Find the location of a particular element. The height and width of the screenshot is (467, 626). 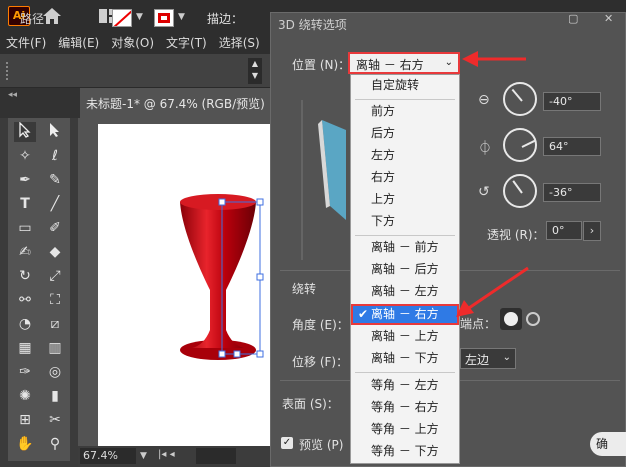

z-axis-dial is located at coordinates (520, 191).